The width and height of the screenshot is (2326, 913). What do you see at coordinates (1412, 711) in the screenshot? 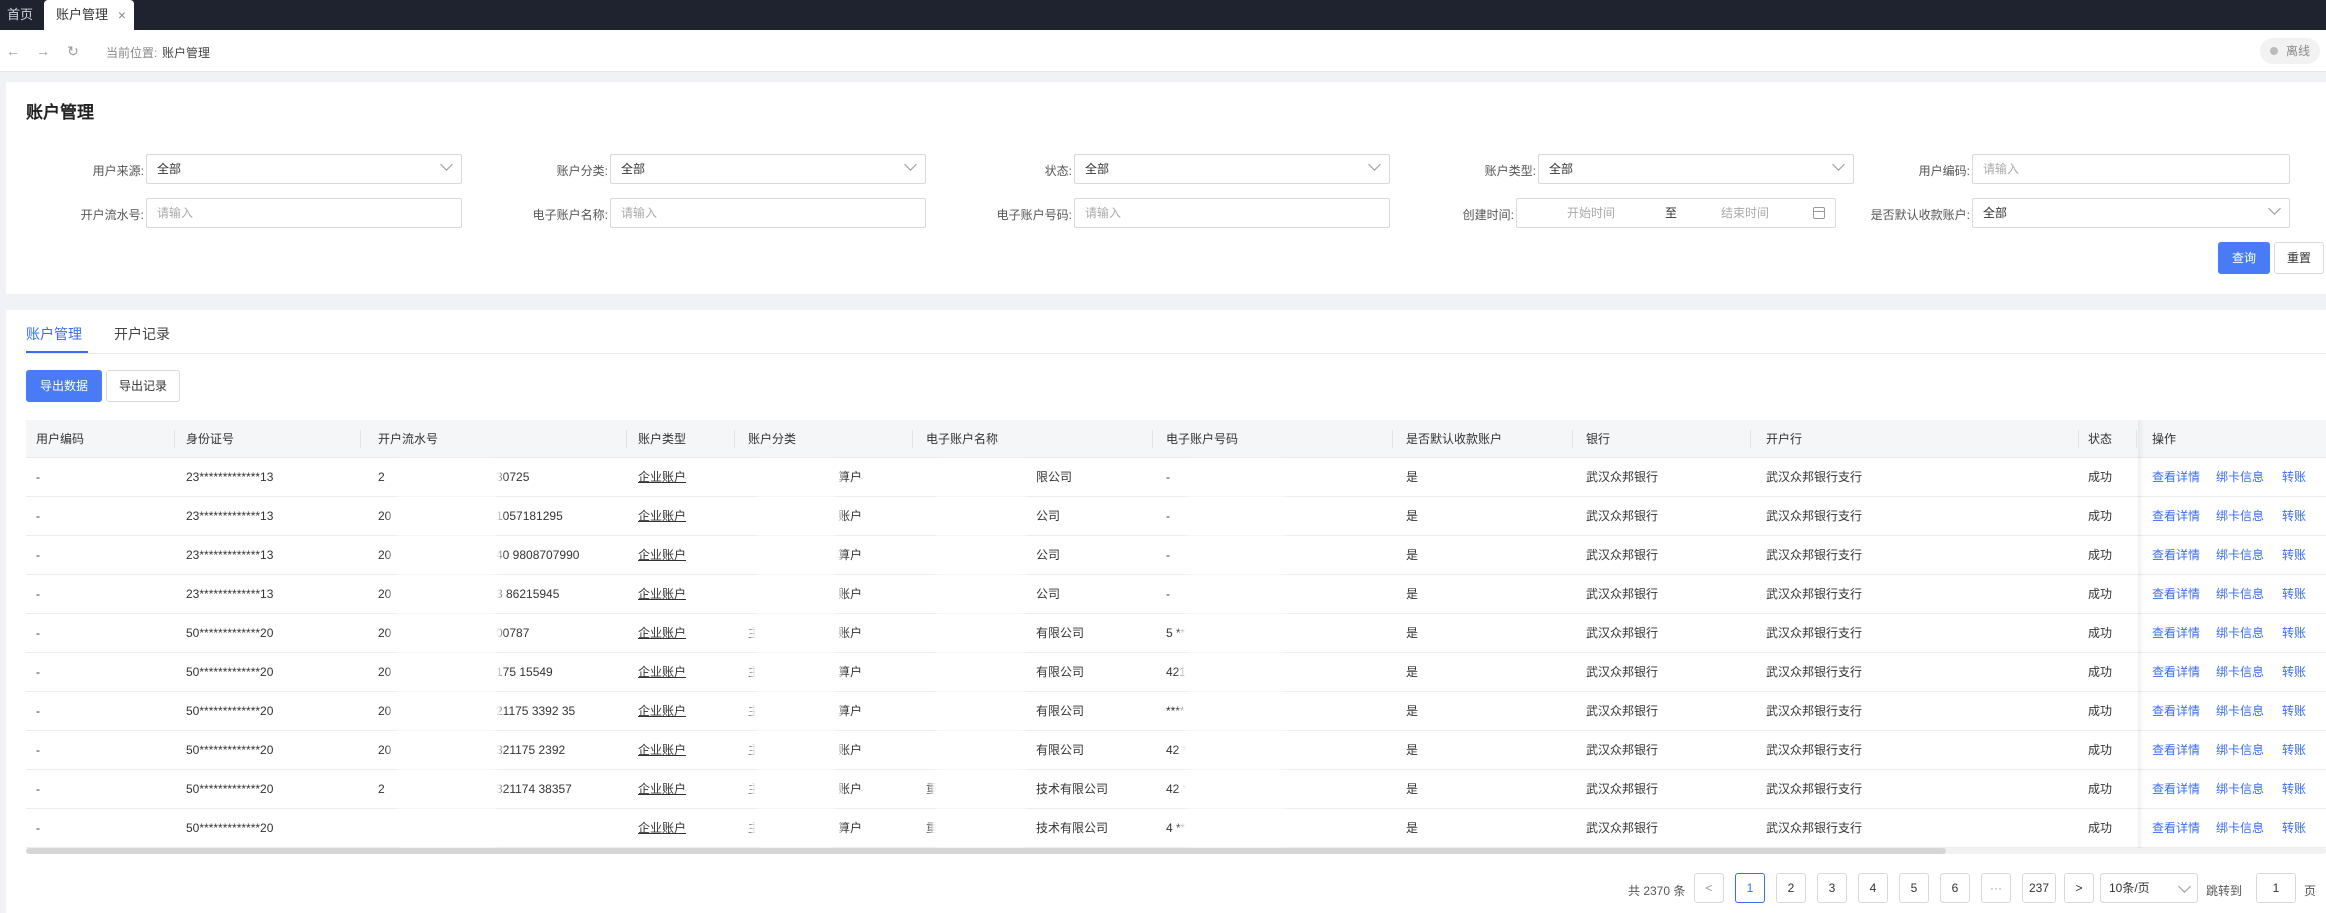
I see `cell-default-receiving: 是` at bounding box center [1412, 711].